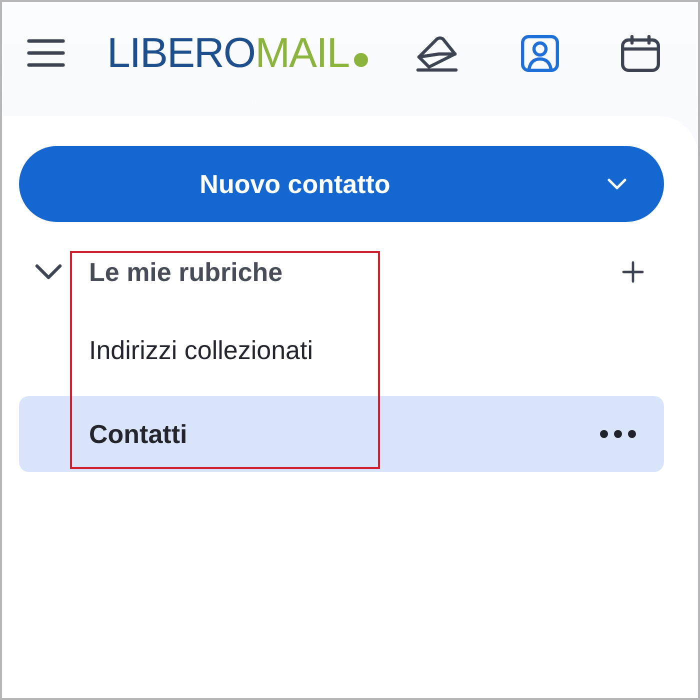 The width and height of the screenshot is (700, 700). I want to click on envelope-icon, so click(437, 53).